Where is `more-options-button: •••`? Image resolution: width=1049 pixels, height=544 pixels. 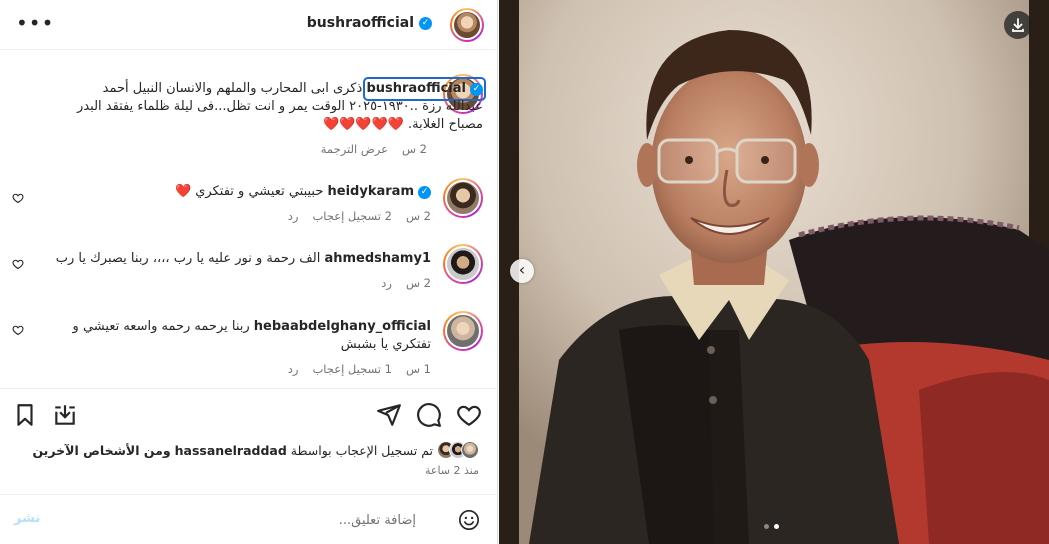 more-options-button: ••• is located at coordinates (35, 23).